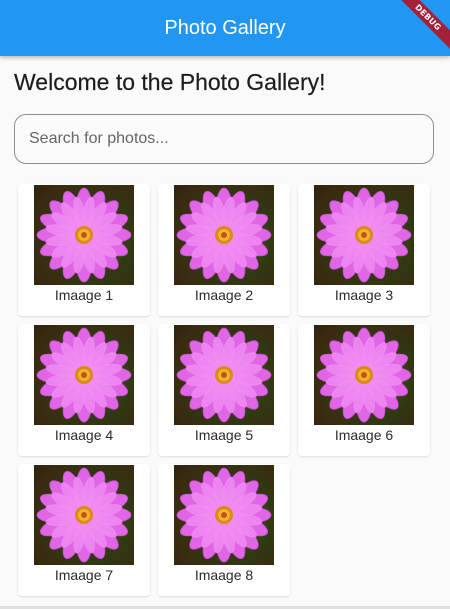 This screenshot has height=609, width=450. What do you see at coordinates (224, 435) in the screenshot?
I see `tile-caption: Imaage 5` at bounding box center [224, 435].